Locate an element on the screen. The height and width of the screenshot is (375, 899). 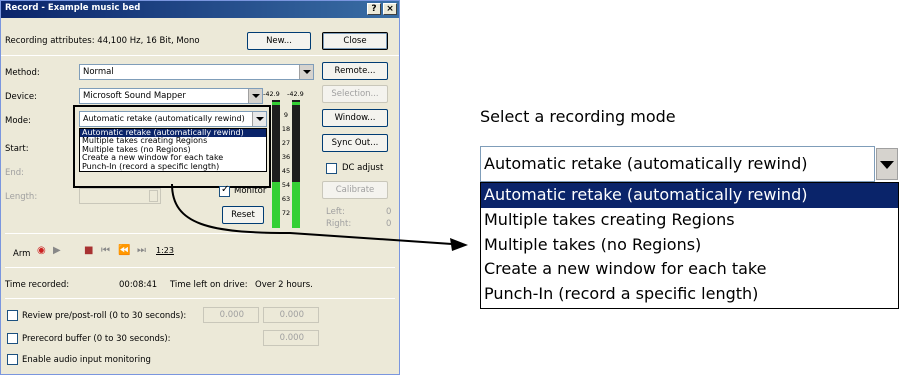
callout-label: Select a recording mode is located at coordinates (578, 116).